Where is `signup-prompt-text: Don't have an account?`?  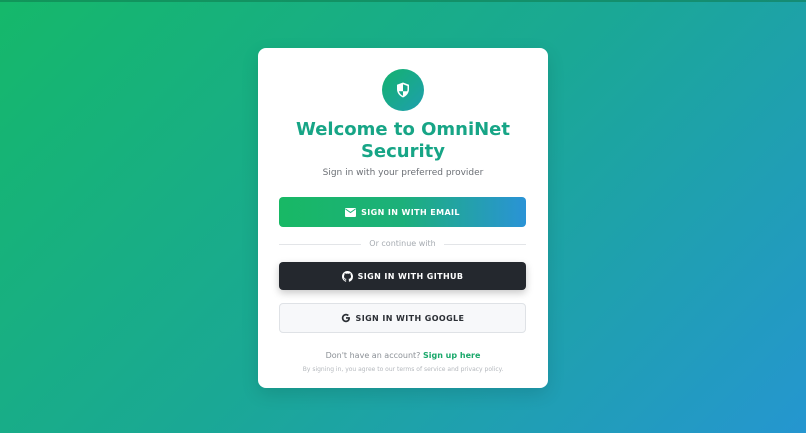 signup-prompt-text: Don't have an account? is located at coordinates (373, 355).